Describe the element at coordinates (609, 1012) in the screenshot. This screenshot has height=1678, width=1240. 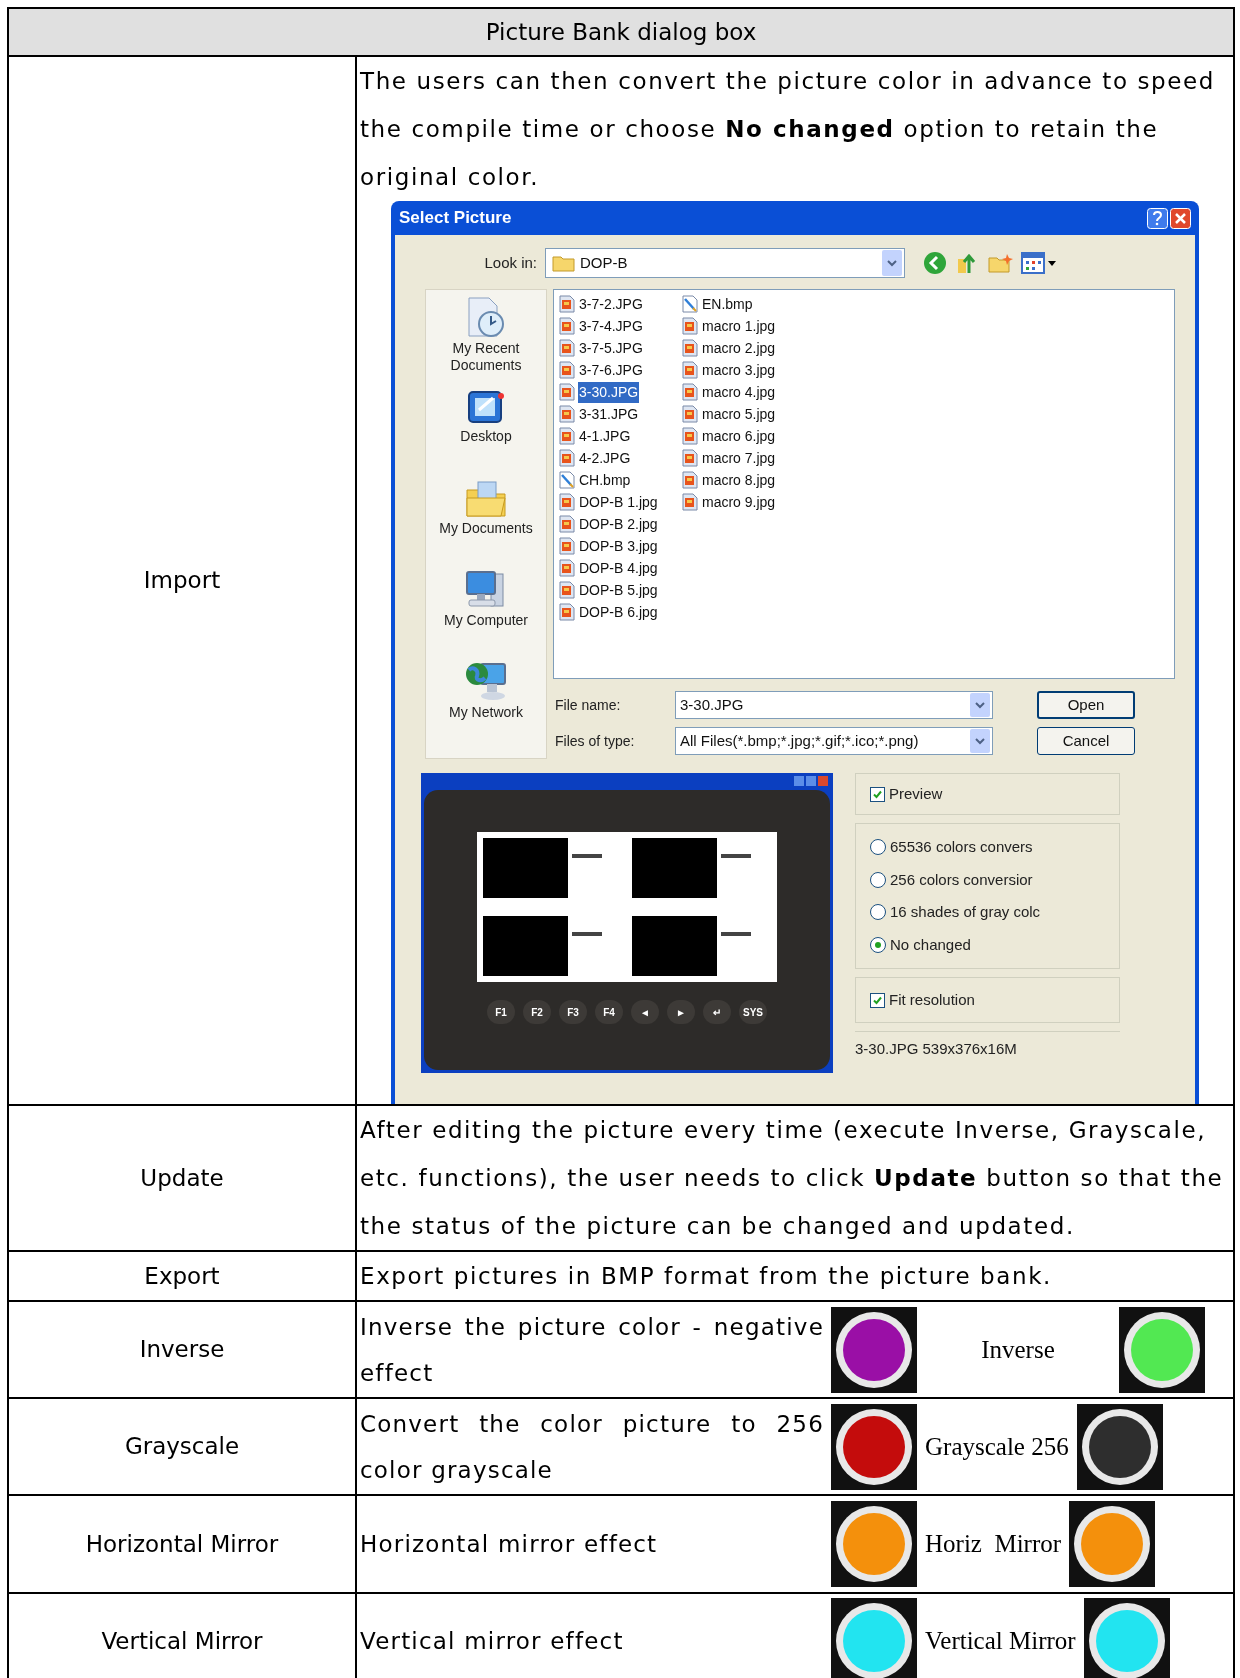
I see `keypad-key: F4` at that location.